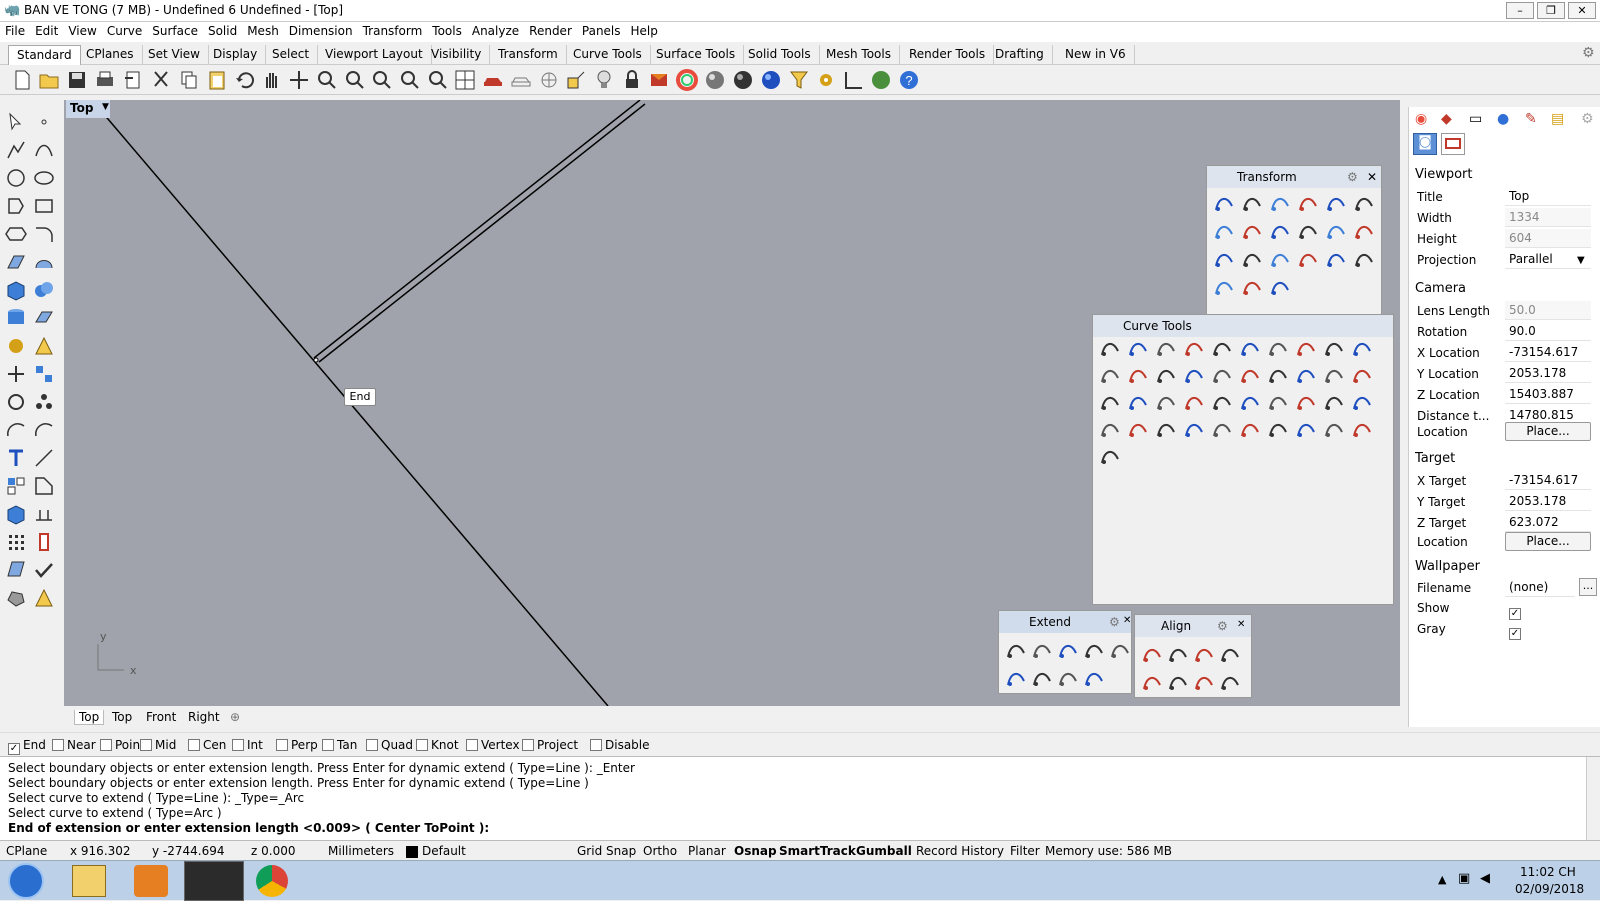 The image size is (1600, 901). What do you see at coordinates (297, 745) in the screenshot?
I see `osnap-perp-checkbox: Perp` at bounding box center [297, 745].